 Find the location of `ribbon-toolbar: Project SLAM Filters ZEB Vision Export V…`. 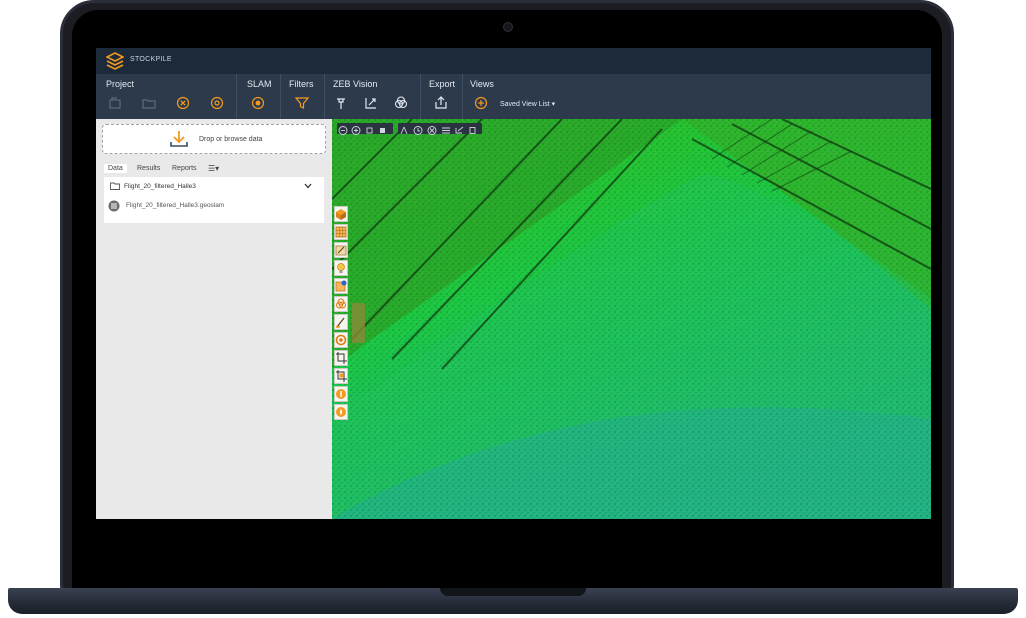

ribbon-toolbar: Project SLAM Filters ZEB Vision Export V… is located at coordinates (513, 96).